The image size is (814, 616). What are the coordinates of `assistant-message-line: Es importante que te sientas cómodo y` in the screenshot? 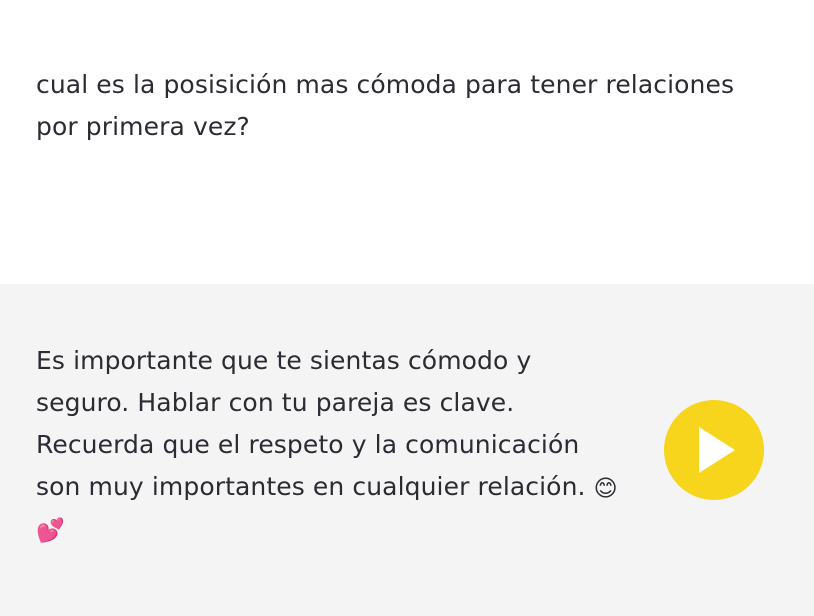 It's located at (284, 360).